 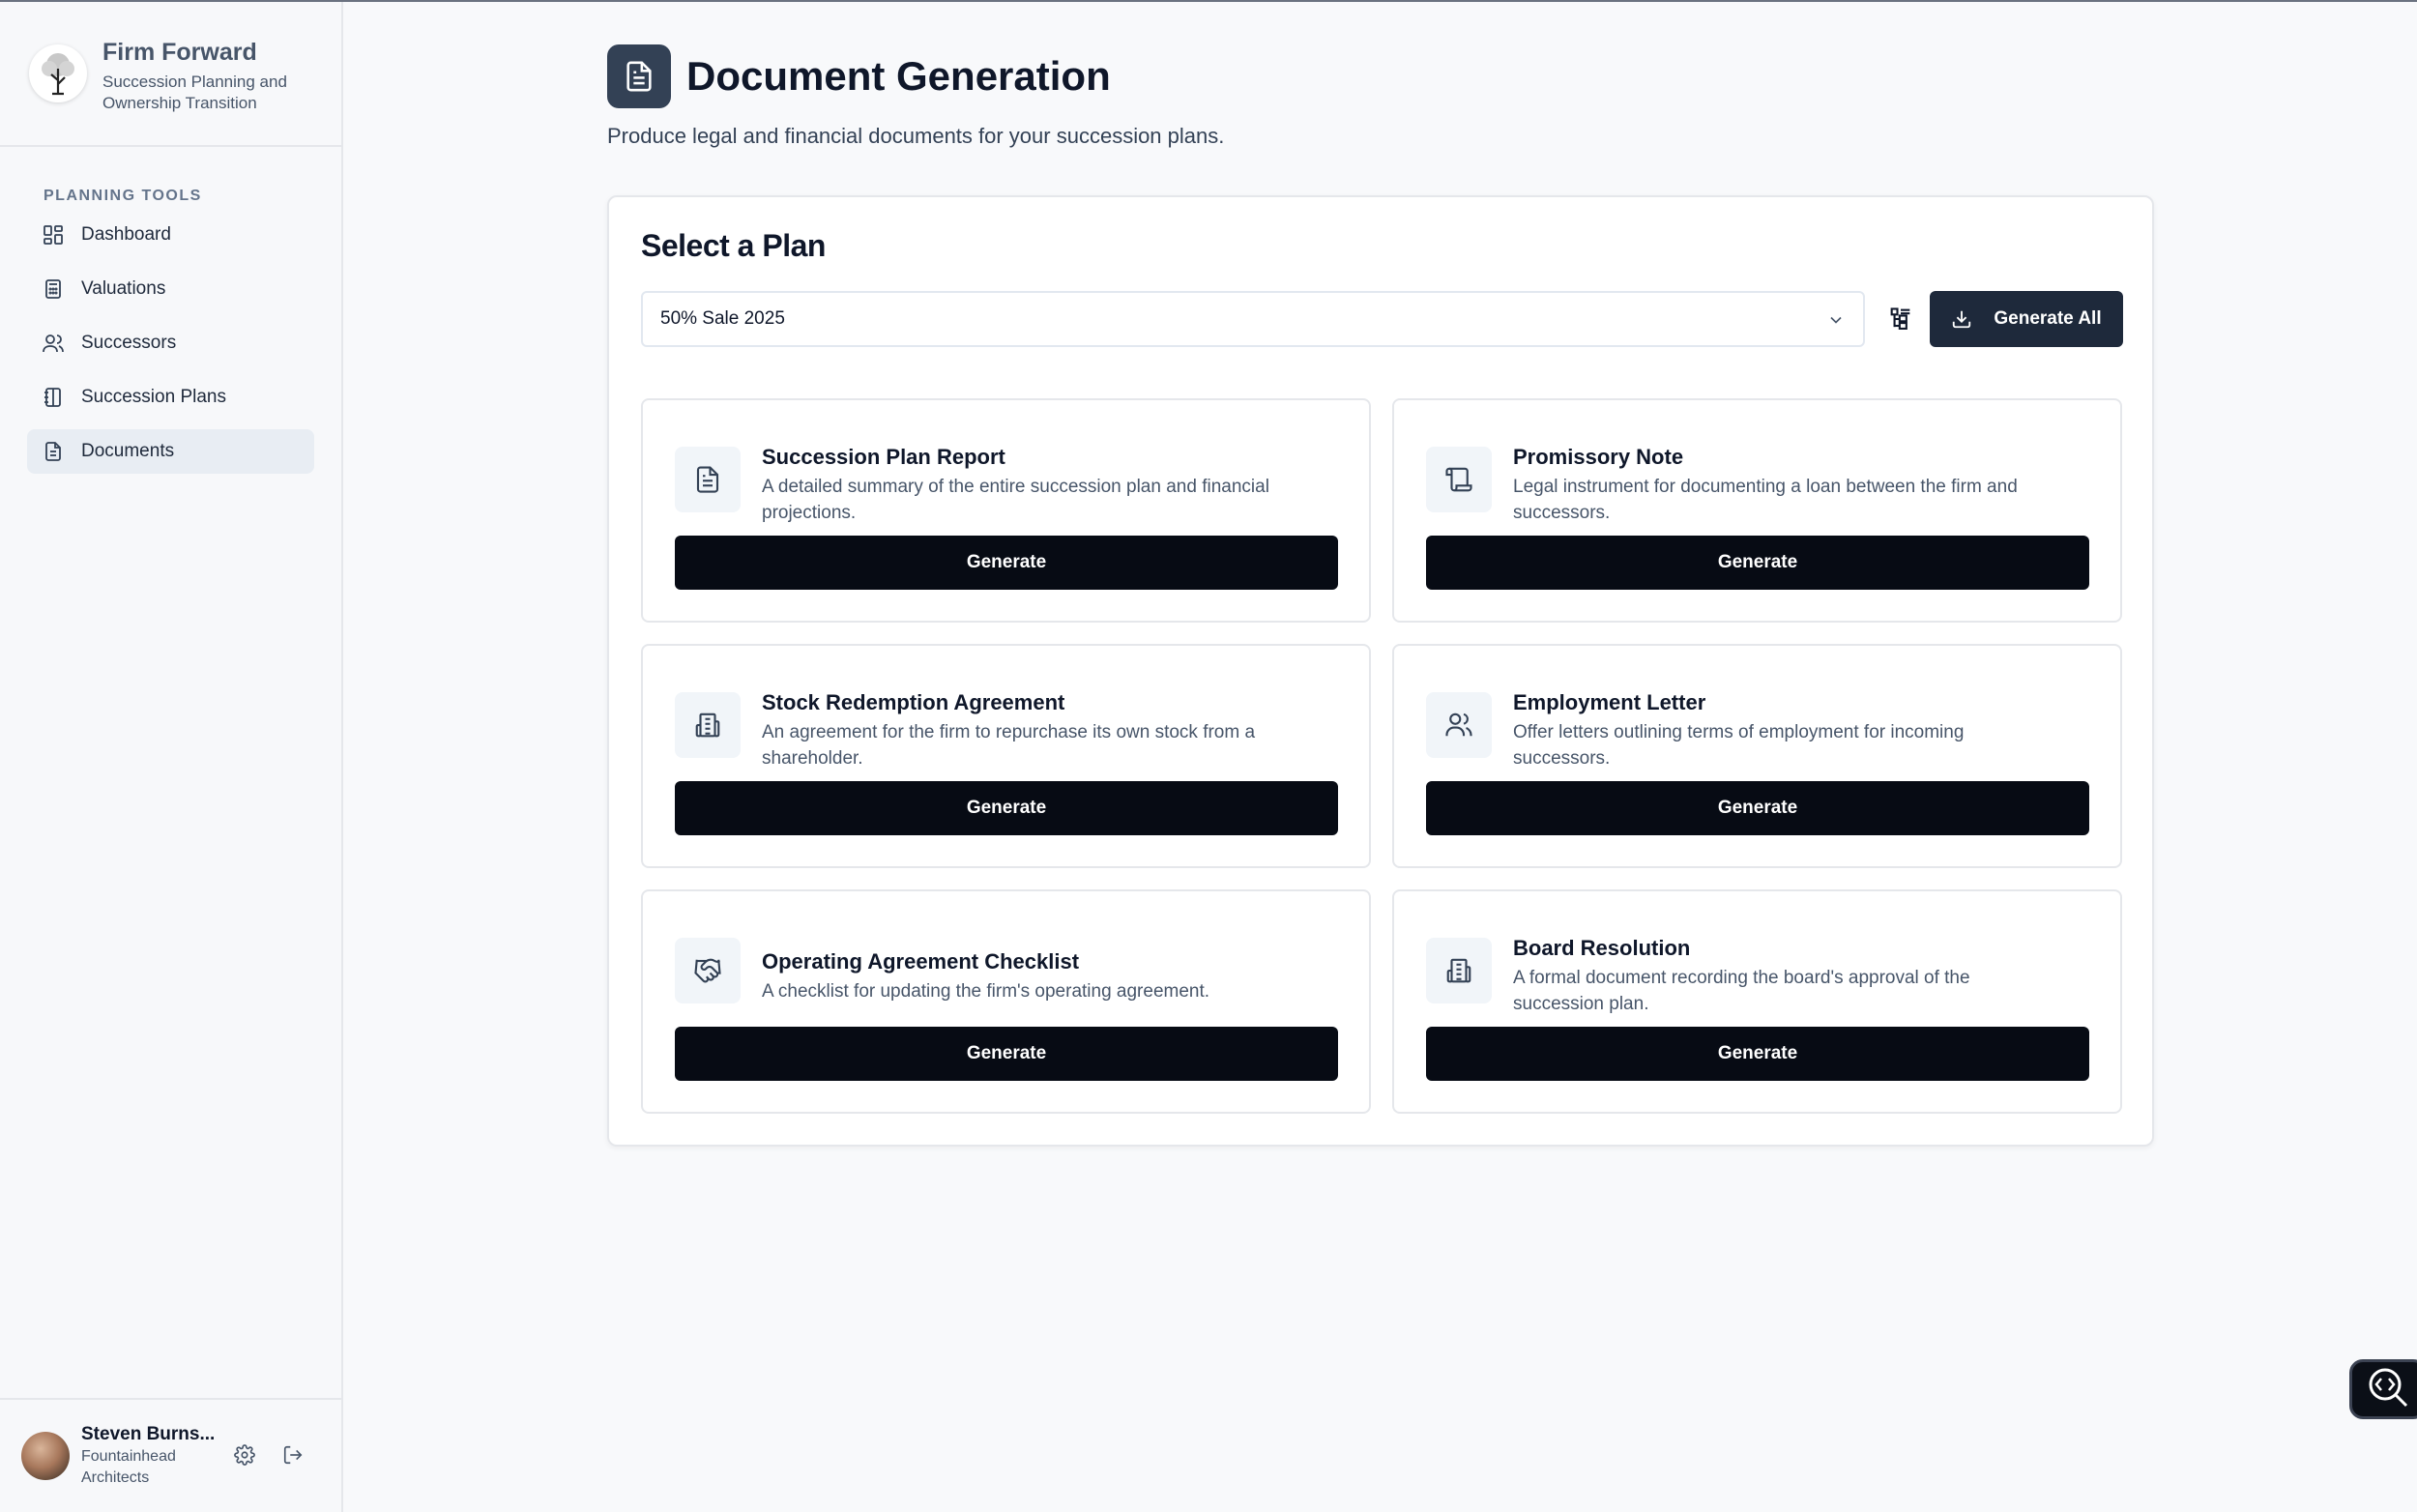 What do you see at coordinates (123, 196) in the screenshot?
I see `section-label: PLANNING TOOLS` at bounding box center [123, 196].